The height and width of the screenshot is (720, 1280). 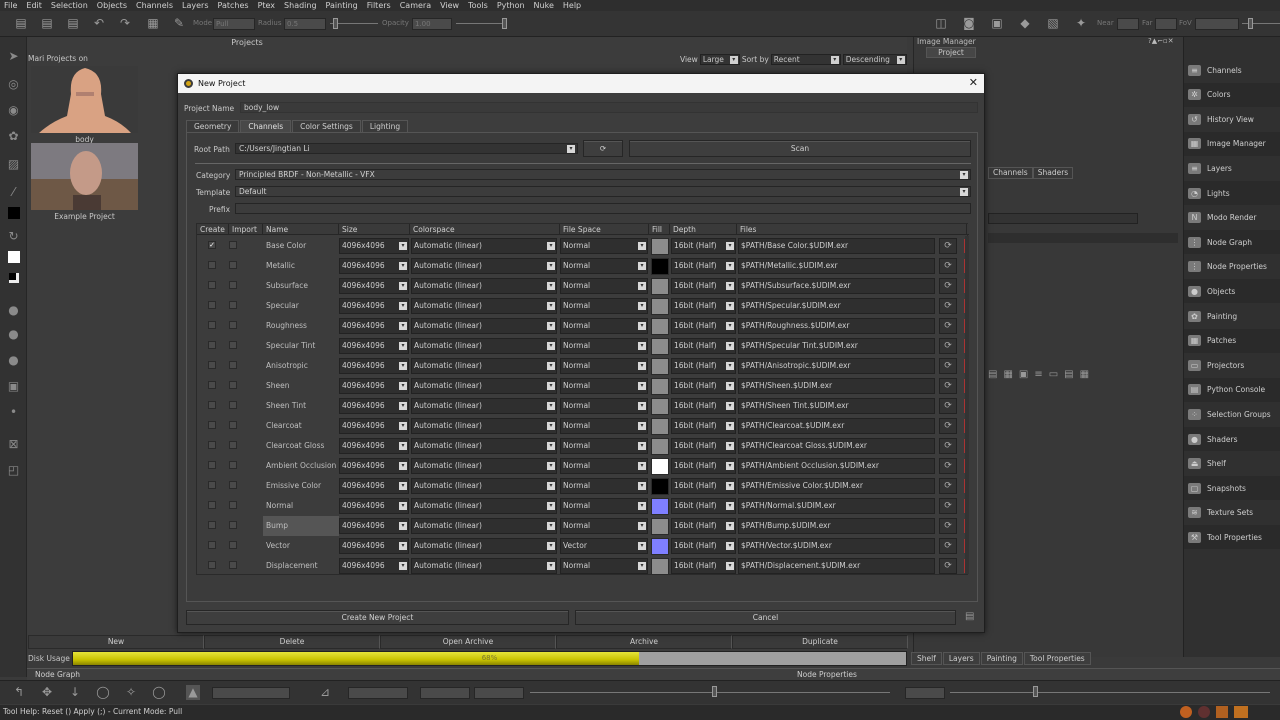 I want to click on root-path-select: C:/Users/Jingtian Li ▾, so click(x=406, y=148).